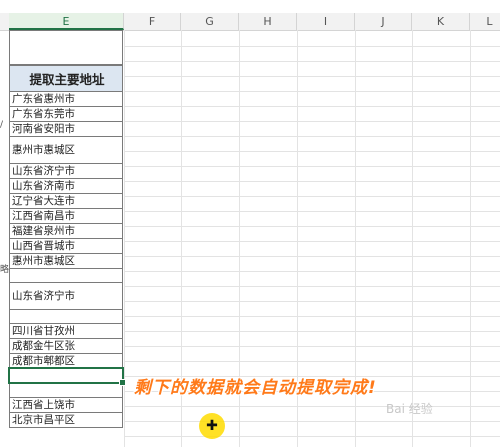  Describe the element at coordinates (485, 21) in the screenshot. I see `column-header-l: L` at that location.